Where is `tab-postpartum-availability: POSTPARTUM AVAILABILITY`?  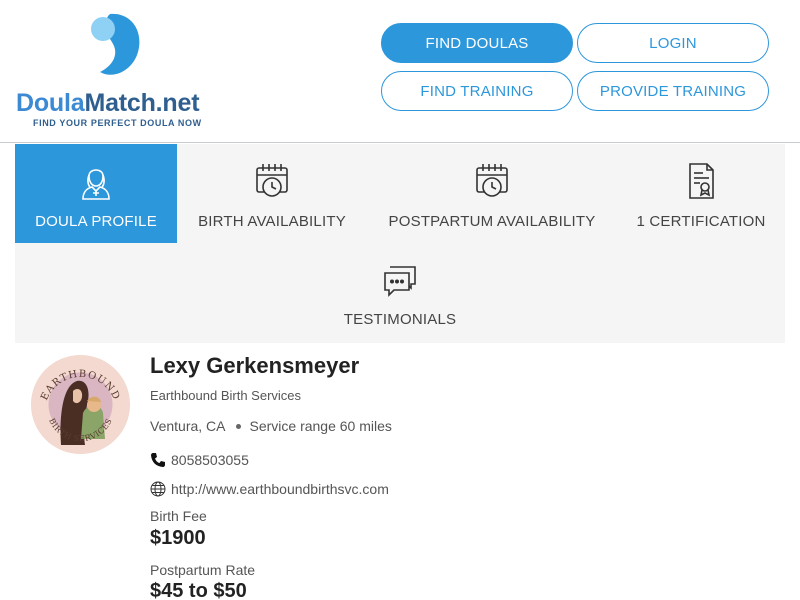
tab-postpartum-availability: POSTPARTUM AVAILABILITY is located at coordinates (492, 193).